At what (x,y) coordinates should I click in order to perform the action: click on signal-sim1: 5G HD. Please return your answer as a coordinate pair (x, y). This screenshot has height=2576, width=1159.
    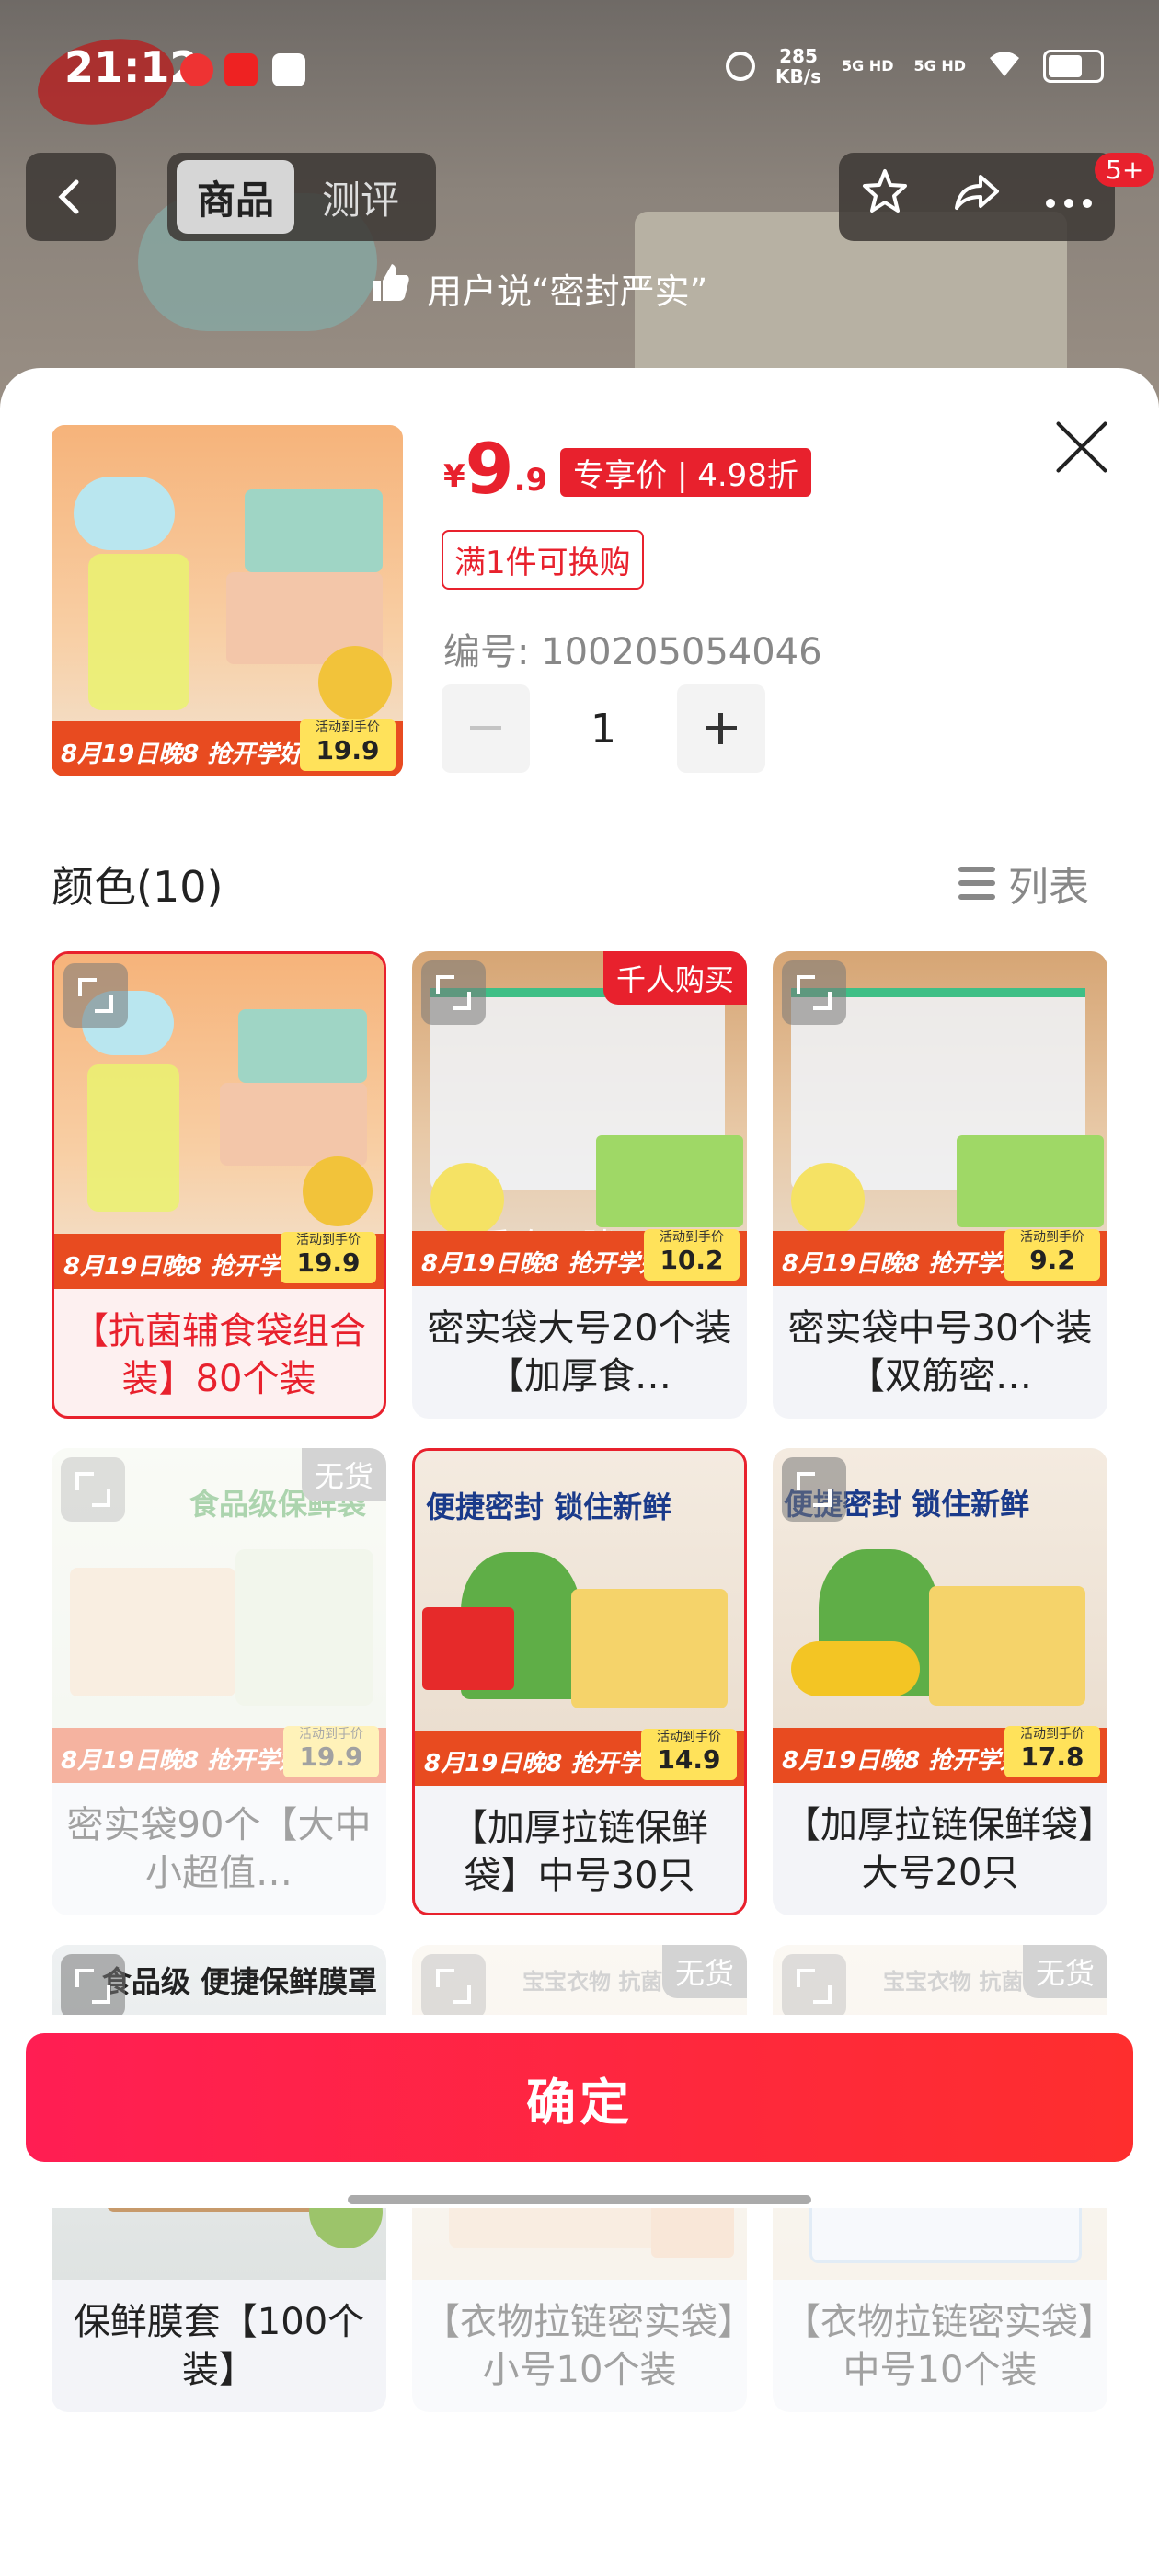
    Looking at the image, I should click on (867, 66).